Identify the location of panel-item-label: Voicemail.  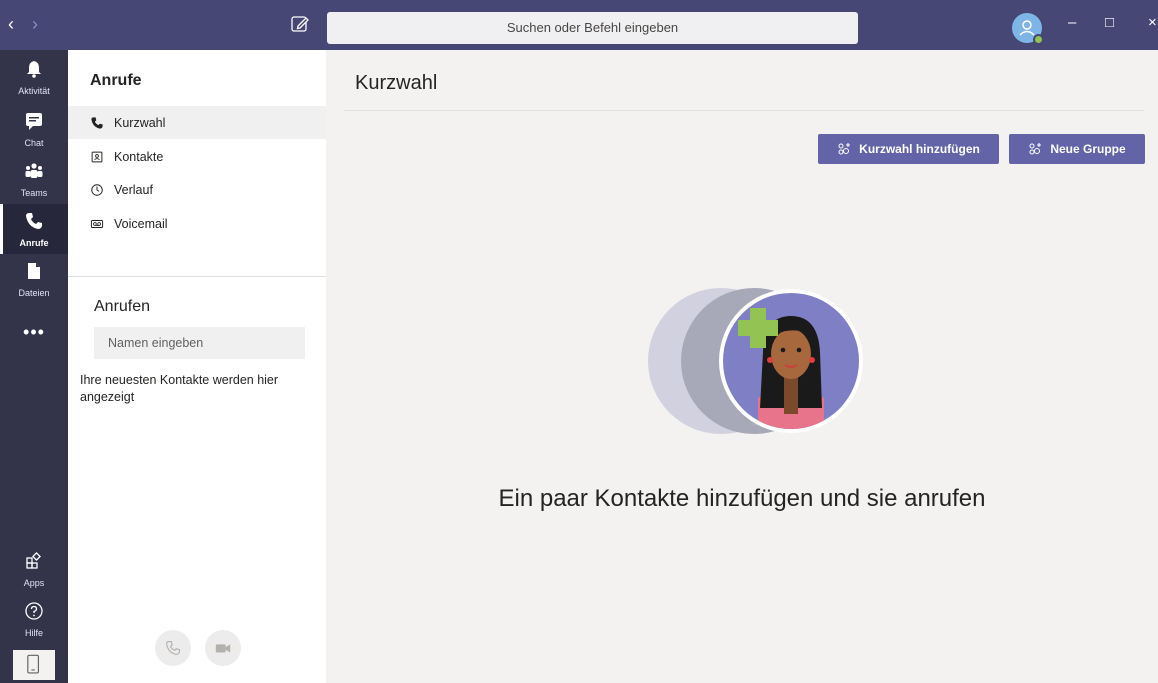
(141, 223).